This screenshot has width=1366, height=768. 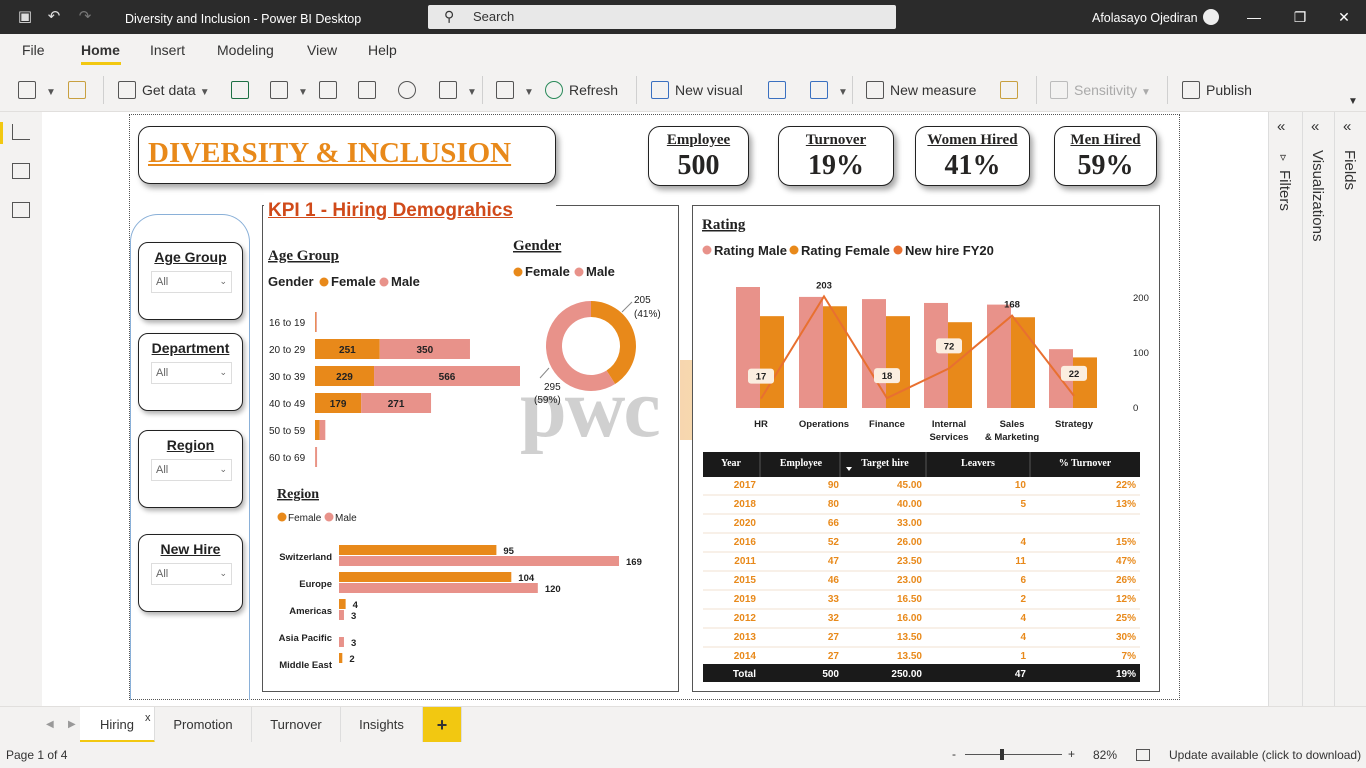 What do you see at coordinates (1126, 674) in the screenshot?
I see `table-total-cell: 19%` at bounding box center [1126, 674].